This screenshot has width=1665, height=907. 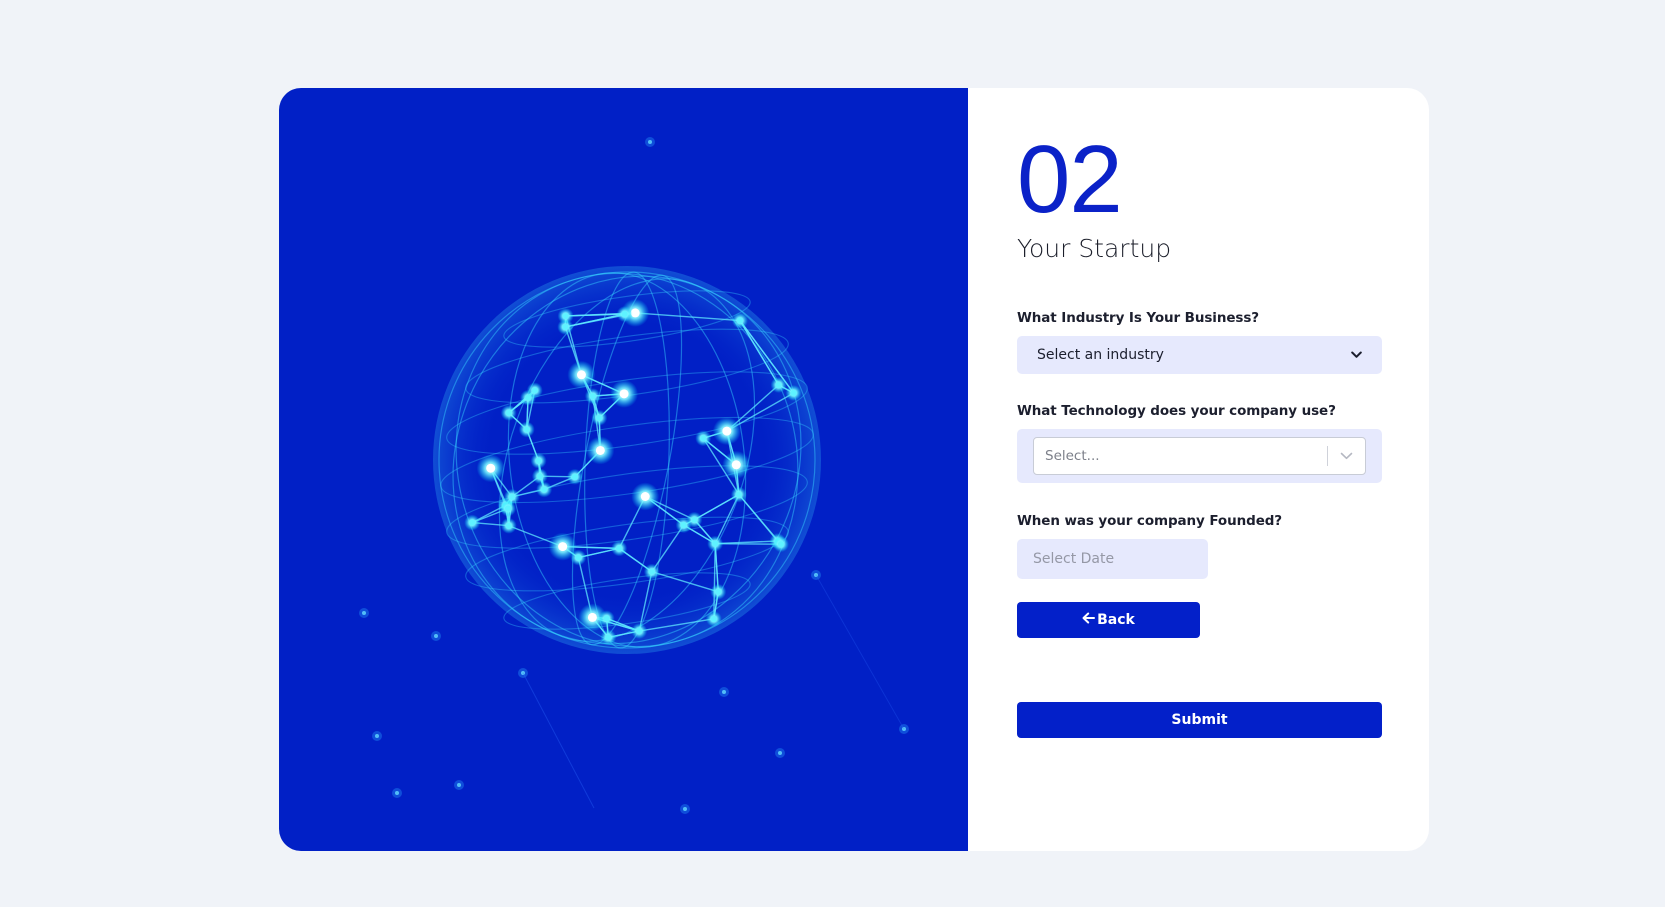 I want to click on submit-button: Submit, so click(x=1199, y=720).